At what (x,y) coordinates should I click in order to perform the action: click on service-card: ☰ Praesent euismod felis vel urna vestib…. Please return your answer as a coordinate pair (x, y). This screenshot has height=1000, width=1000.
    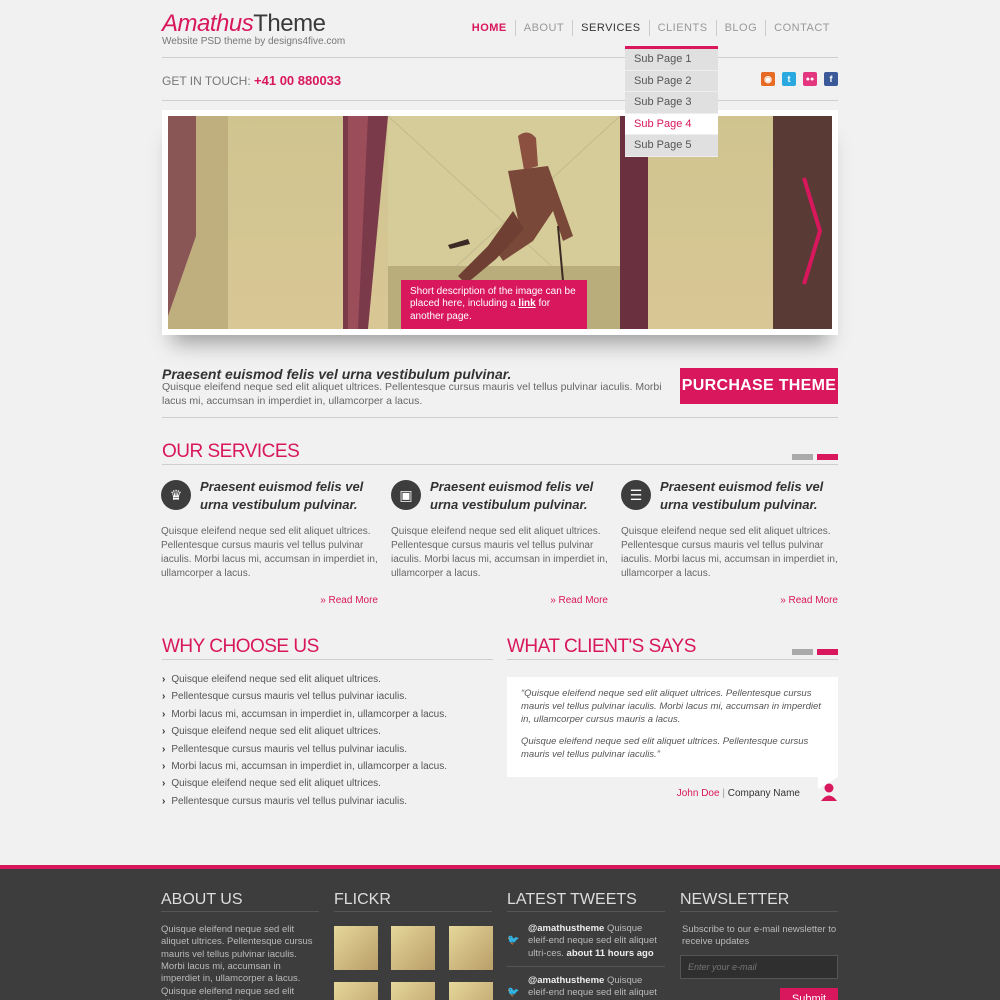
    Looking at the image, I should click on (729, 542).